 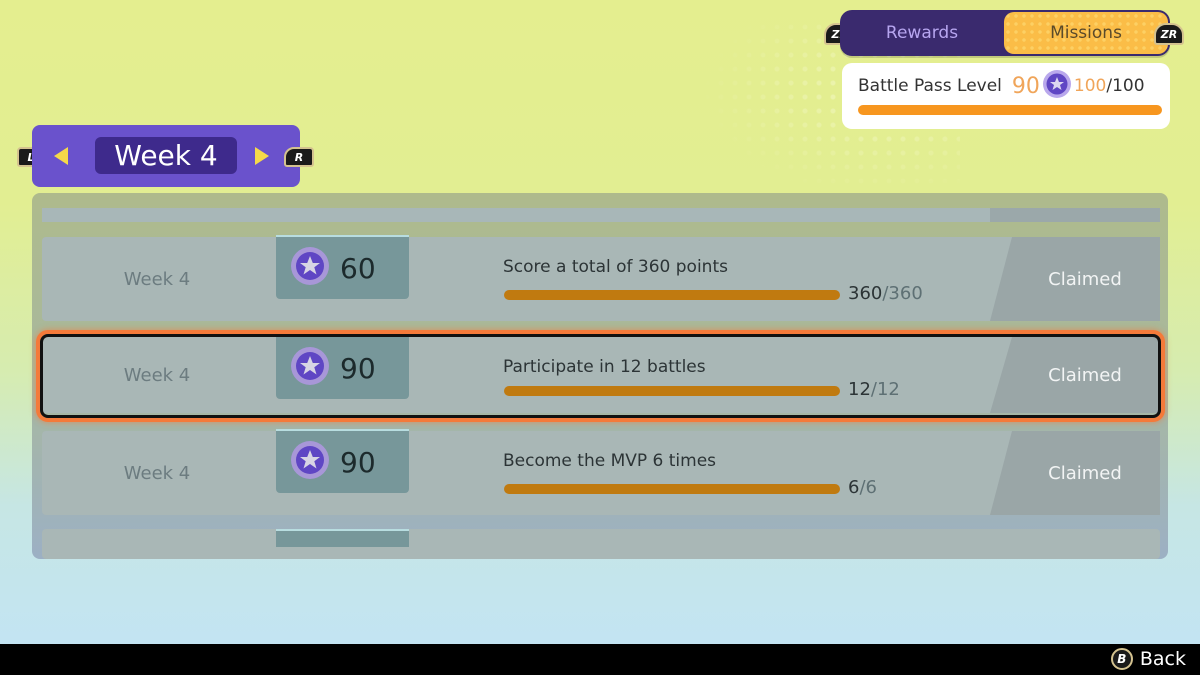 I want to click on battle-pass-progress-bar, so click(x=1010, y=110).